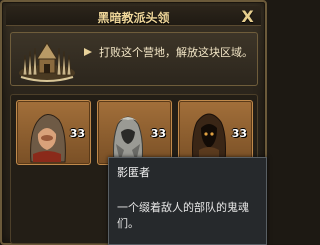  I want to click on tooltip-unit-name: 影匿者, so click(133, 172).